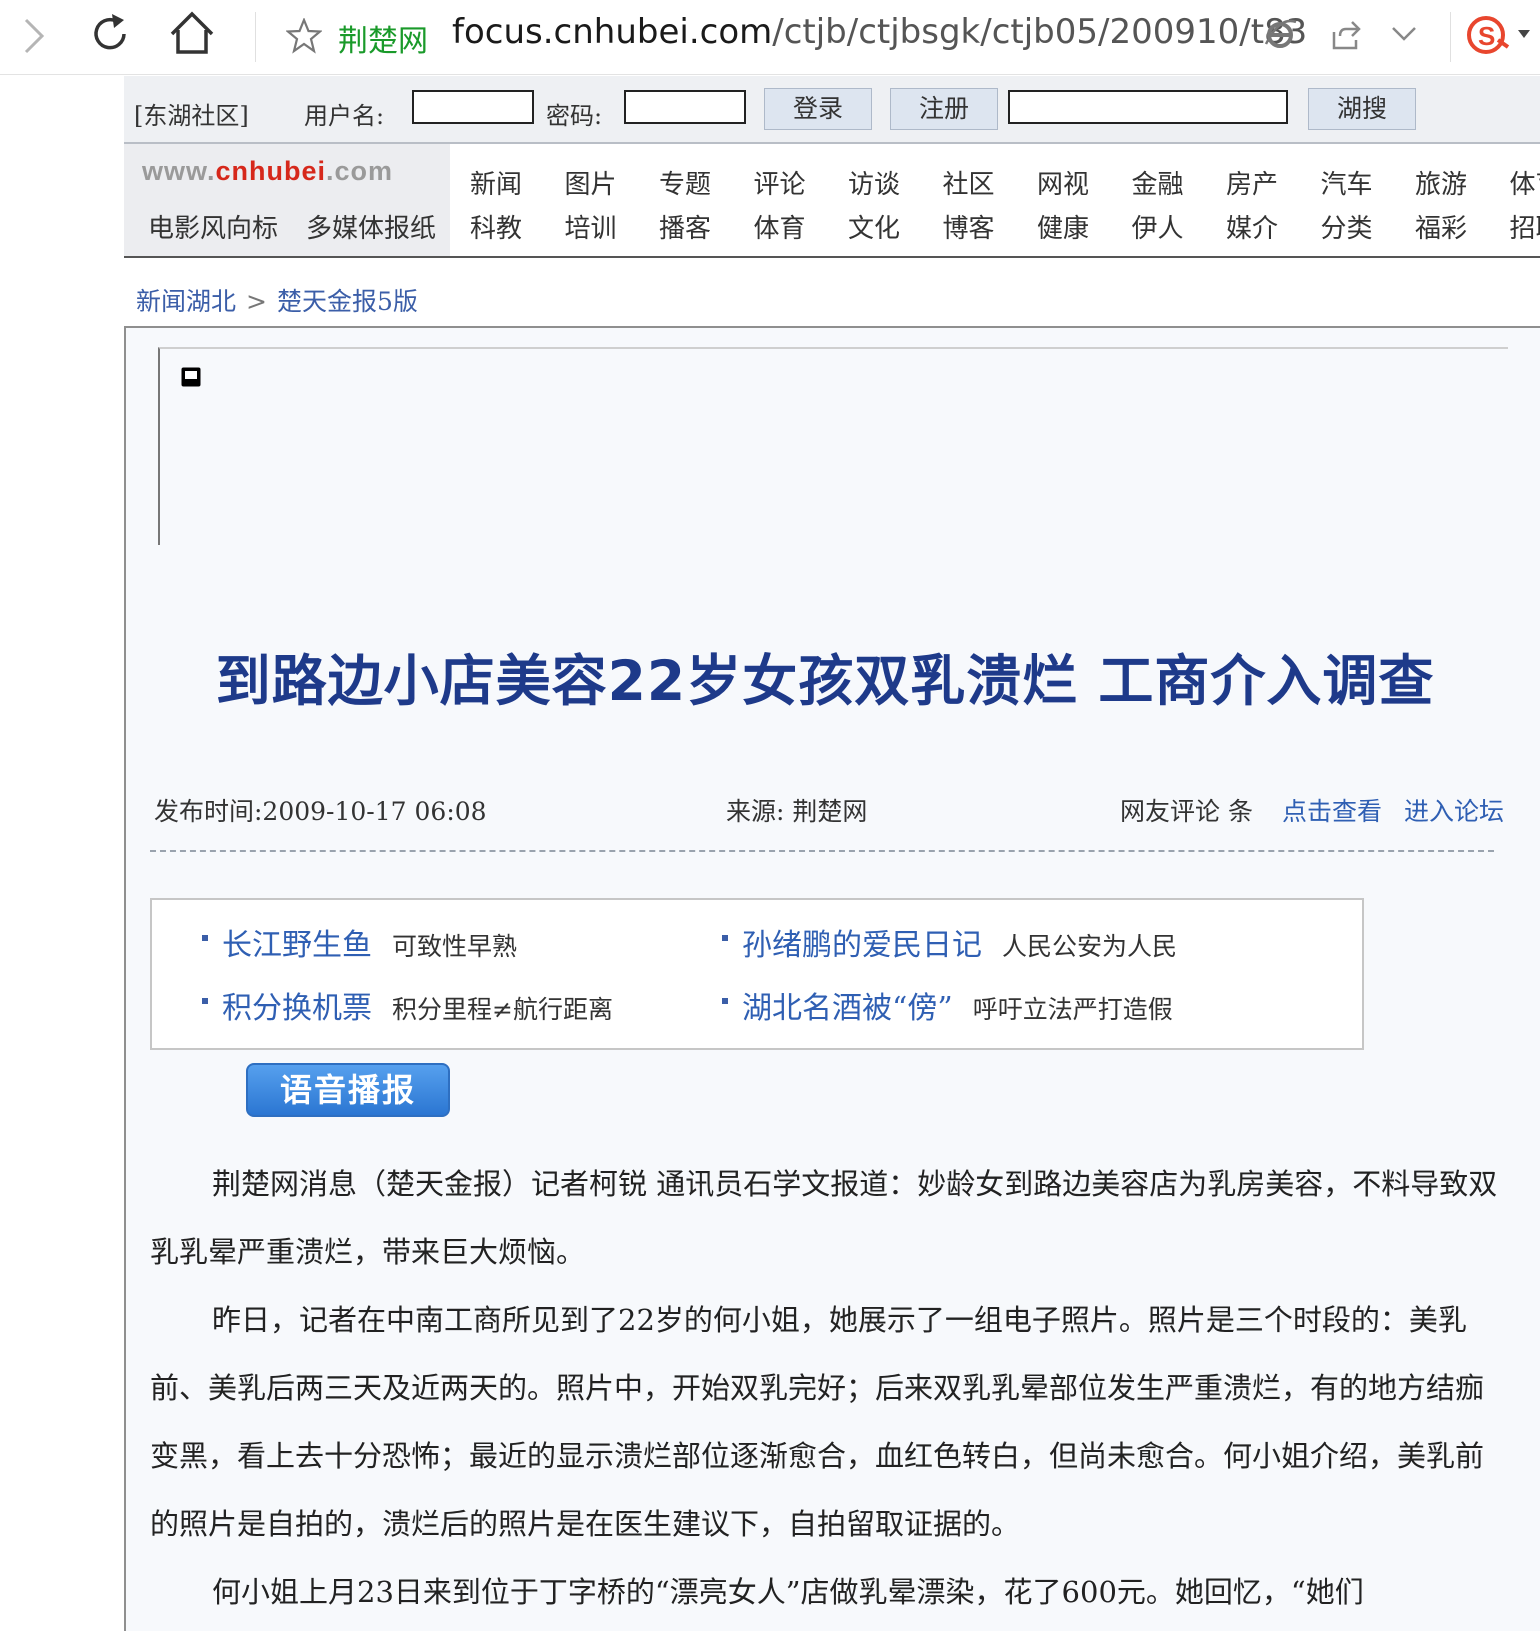 The height and width of the screenshot is (1631, 1540). I want to click on site-search-input, so click(1148, 107).